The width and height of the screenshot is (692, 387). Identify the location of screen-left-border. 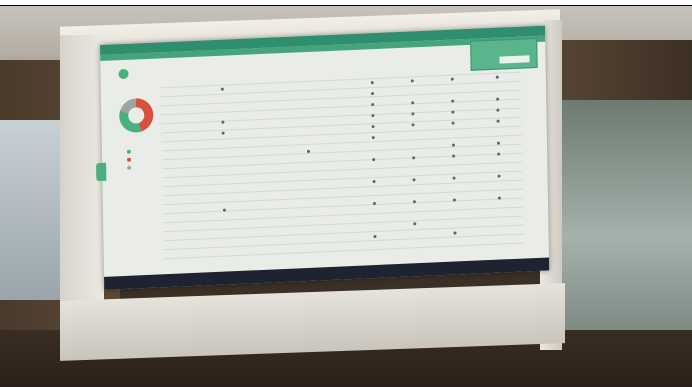
(82, 185).